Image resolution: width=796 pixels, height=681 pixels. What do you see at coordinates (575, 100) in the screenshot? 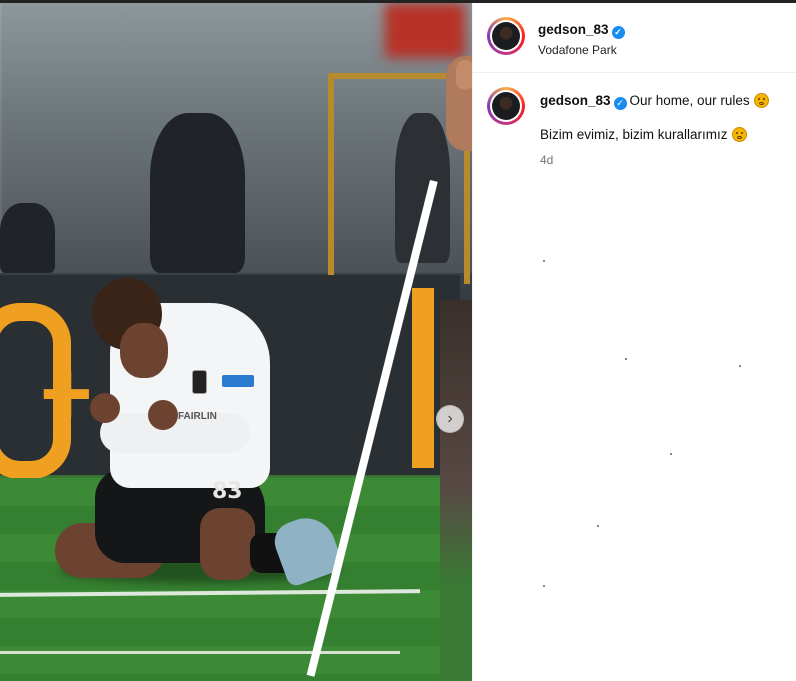
I see `caption-username: gedson_83` at bounding box center [575, 100].